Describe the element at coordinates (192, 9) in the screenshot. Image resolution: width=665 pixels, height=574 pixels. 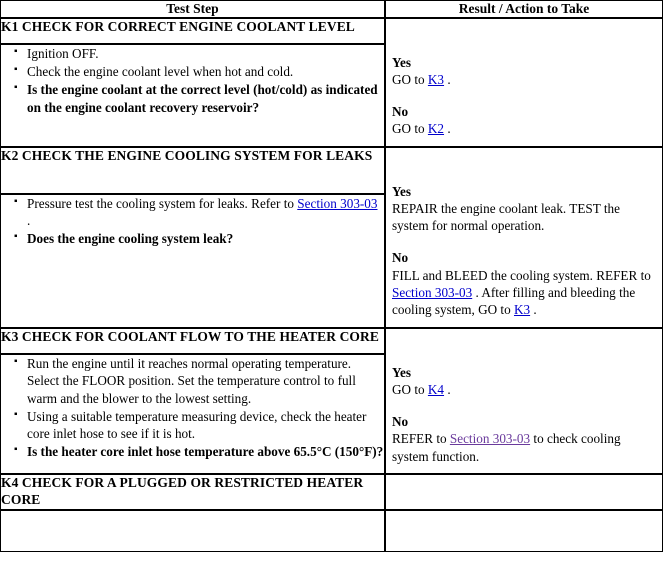
I see `column-header-test-step: Test Step` at that location.